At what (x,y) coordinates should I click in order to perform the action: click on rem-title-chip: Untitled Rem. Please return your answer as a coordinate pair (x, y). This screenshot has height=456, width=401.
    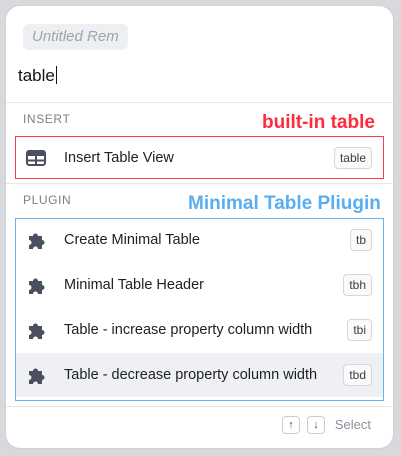
    Looking at the image, I should click on (75, 37).